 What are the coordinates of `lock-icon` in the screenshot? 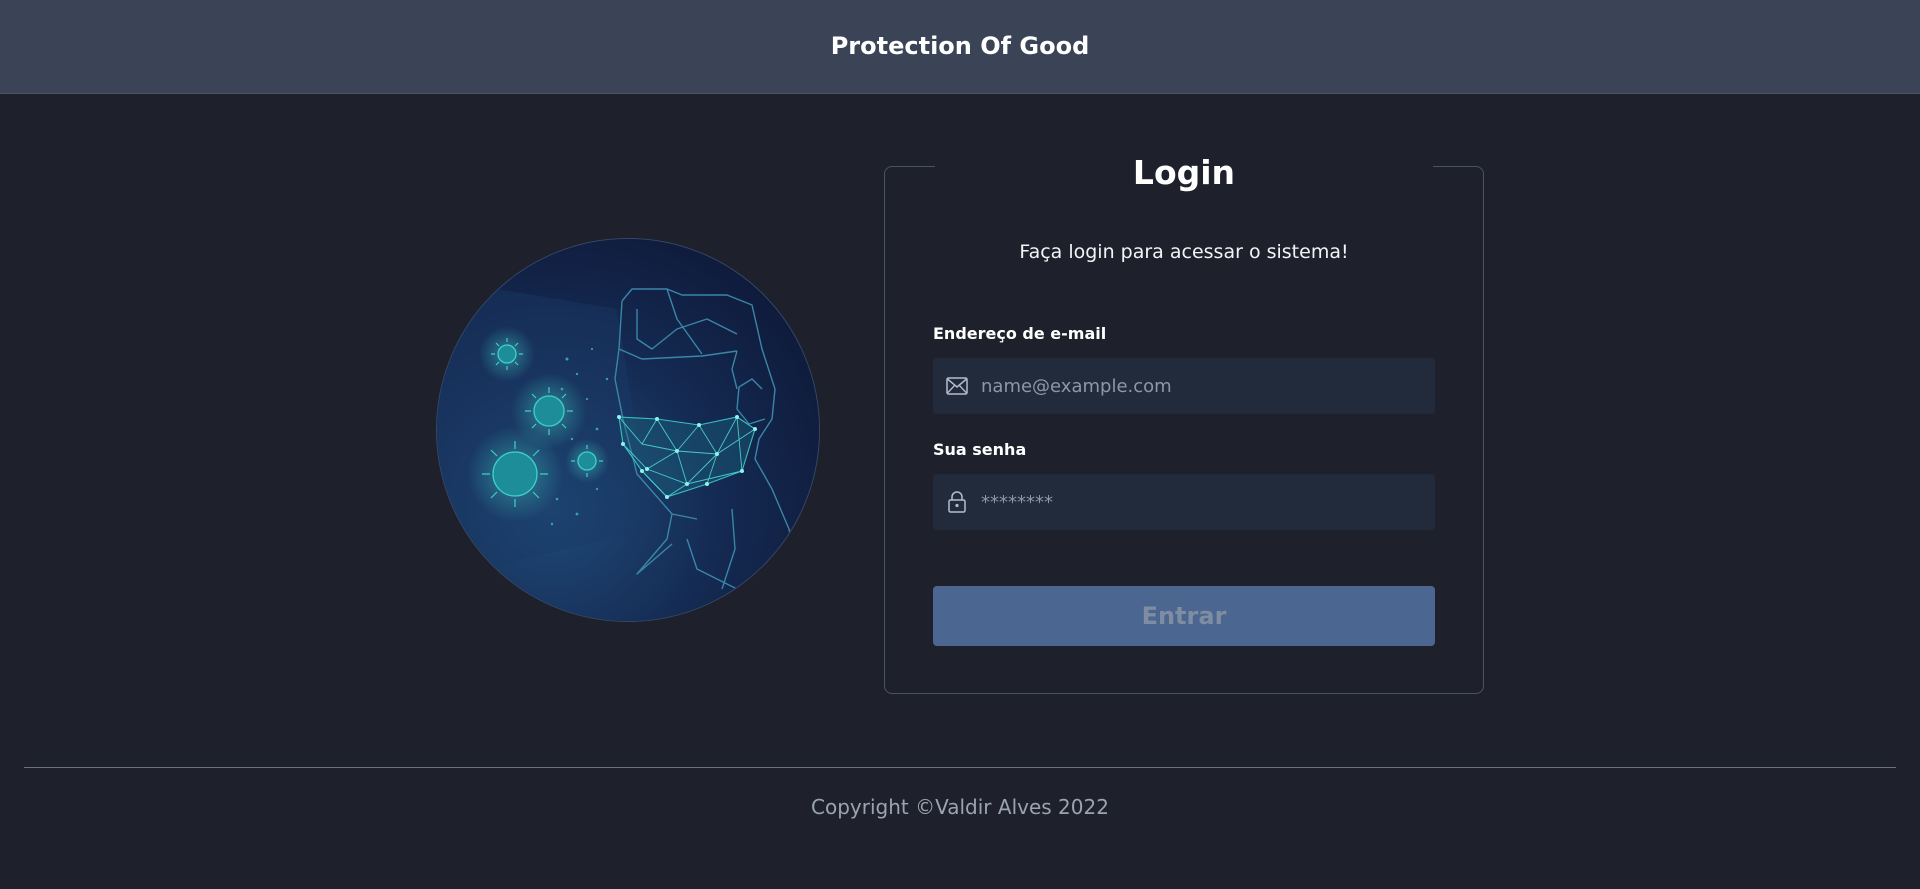 It's located at (957, 502).